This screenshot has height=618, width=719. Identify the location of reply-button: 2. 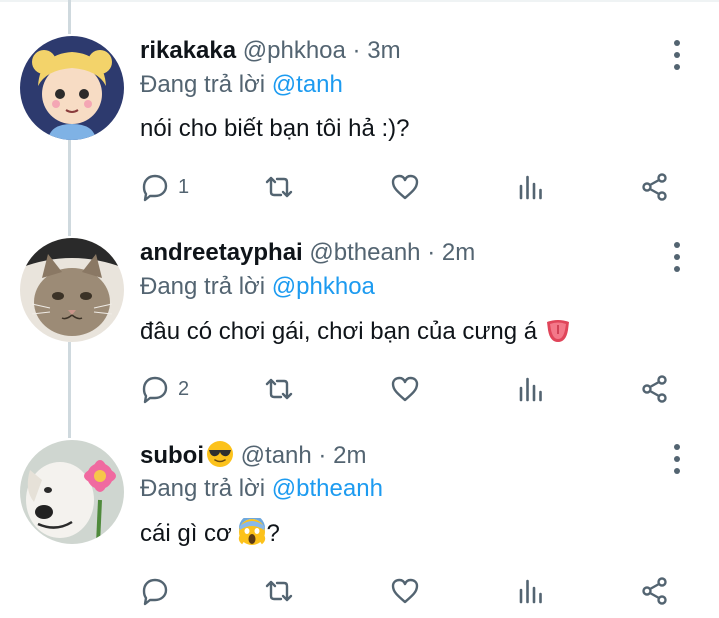
(164, 389).